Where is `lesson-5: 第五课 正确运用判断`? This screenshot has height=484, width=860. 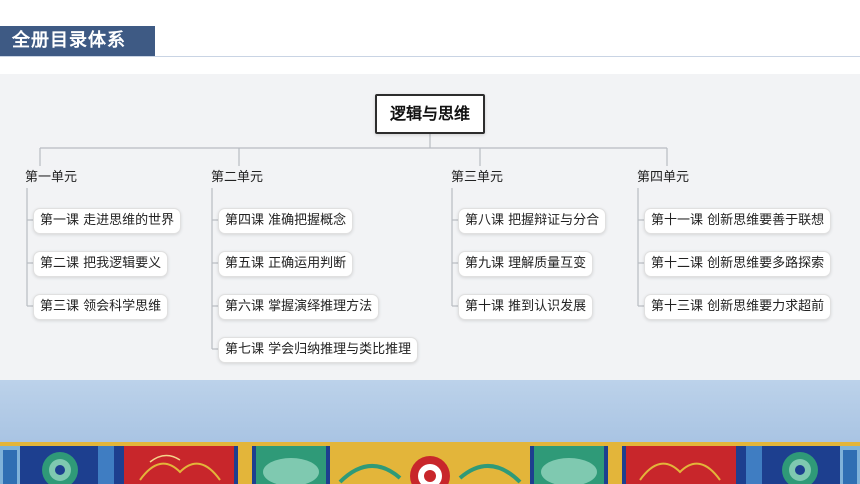 lesson-5: 第五课 正确运用判断 is located at coordinates (286, 264).